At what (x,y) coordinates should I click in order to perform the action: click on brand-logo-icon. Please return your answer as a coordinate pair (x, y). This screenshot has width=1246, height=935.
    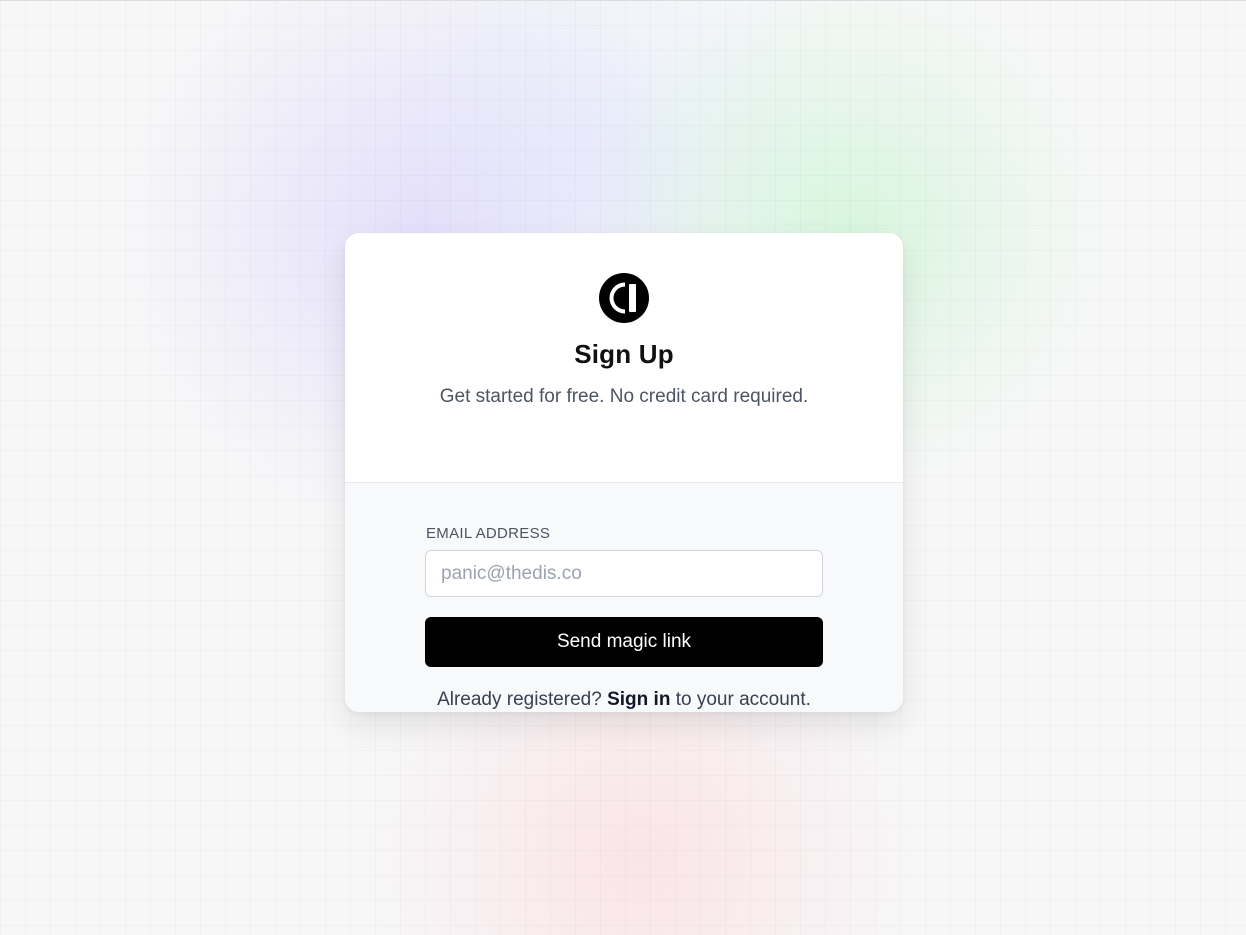
    Looking at the image, I should click on (624, 298).